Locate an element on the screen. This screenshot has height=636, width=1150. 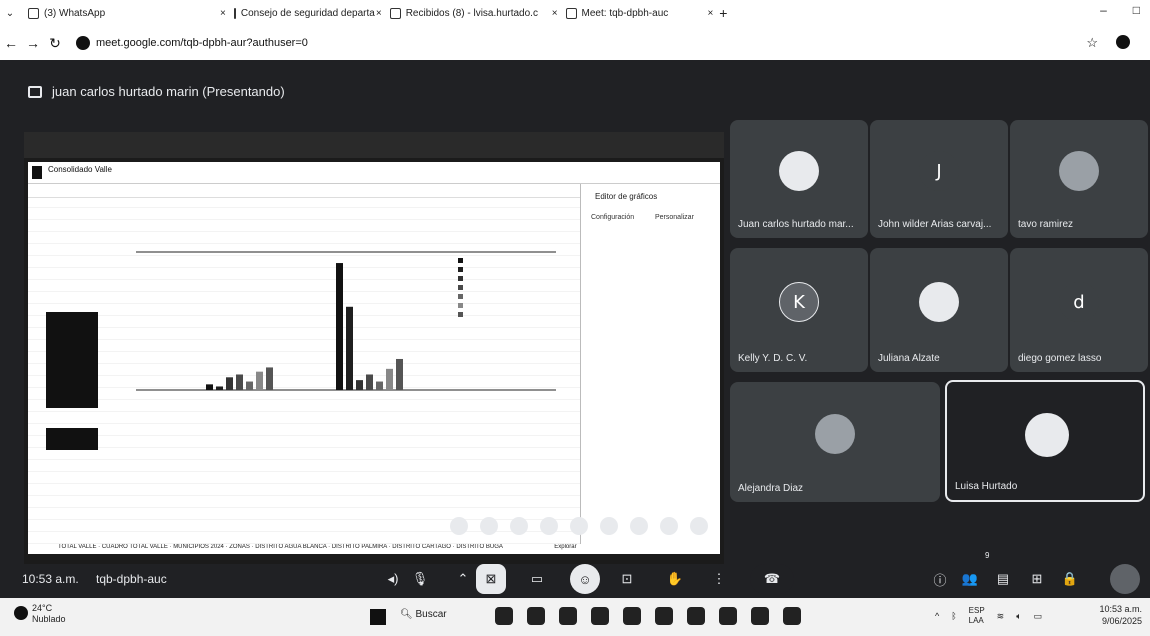
participant-name: Luisa Hurtado is located at coordinates (986, 486).